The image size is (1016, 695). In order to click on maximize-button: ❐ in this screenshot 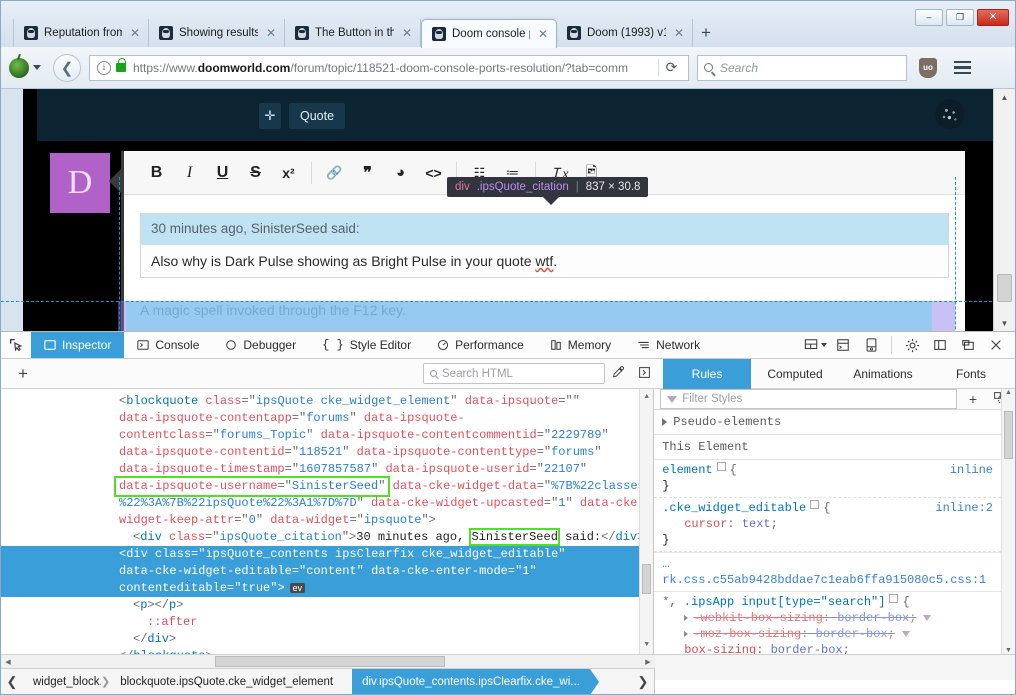, I will do `click(960, 17)`.